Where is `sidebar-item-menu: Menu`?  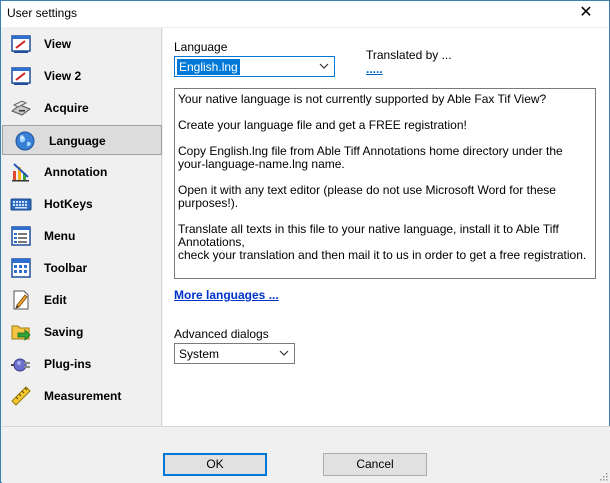 sidebar-item-menu: Menu is located at coordinates (82, 236).